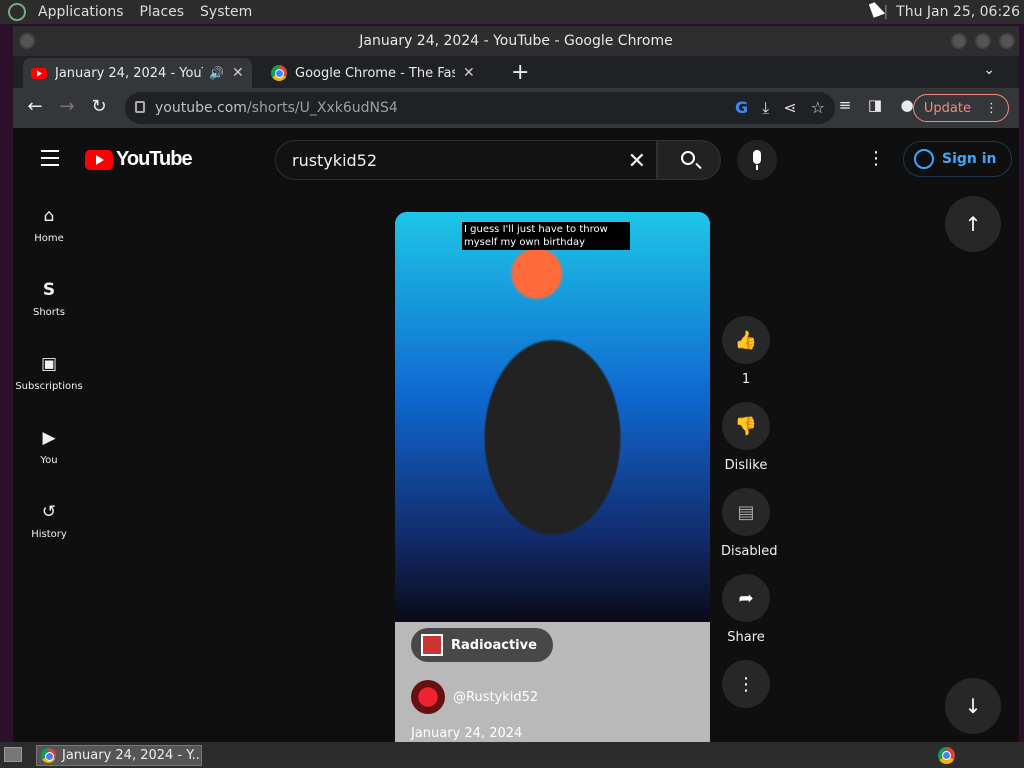 Image resolution: width=1024 pixels, height=768 pixels. Describe the element at coordinates (746, 598) in the screenshot. I see `share-arrow-icon: ➦` at that location.